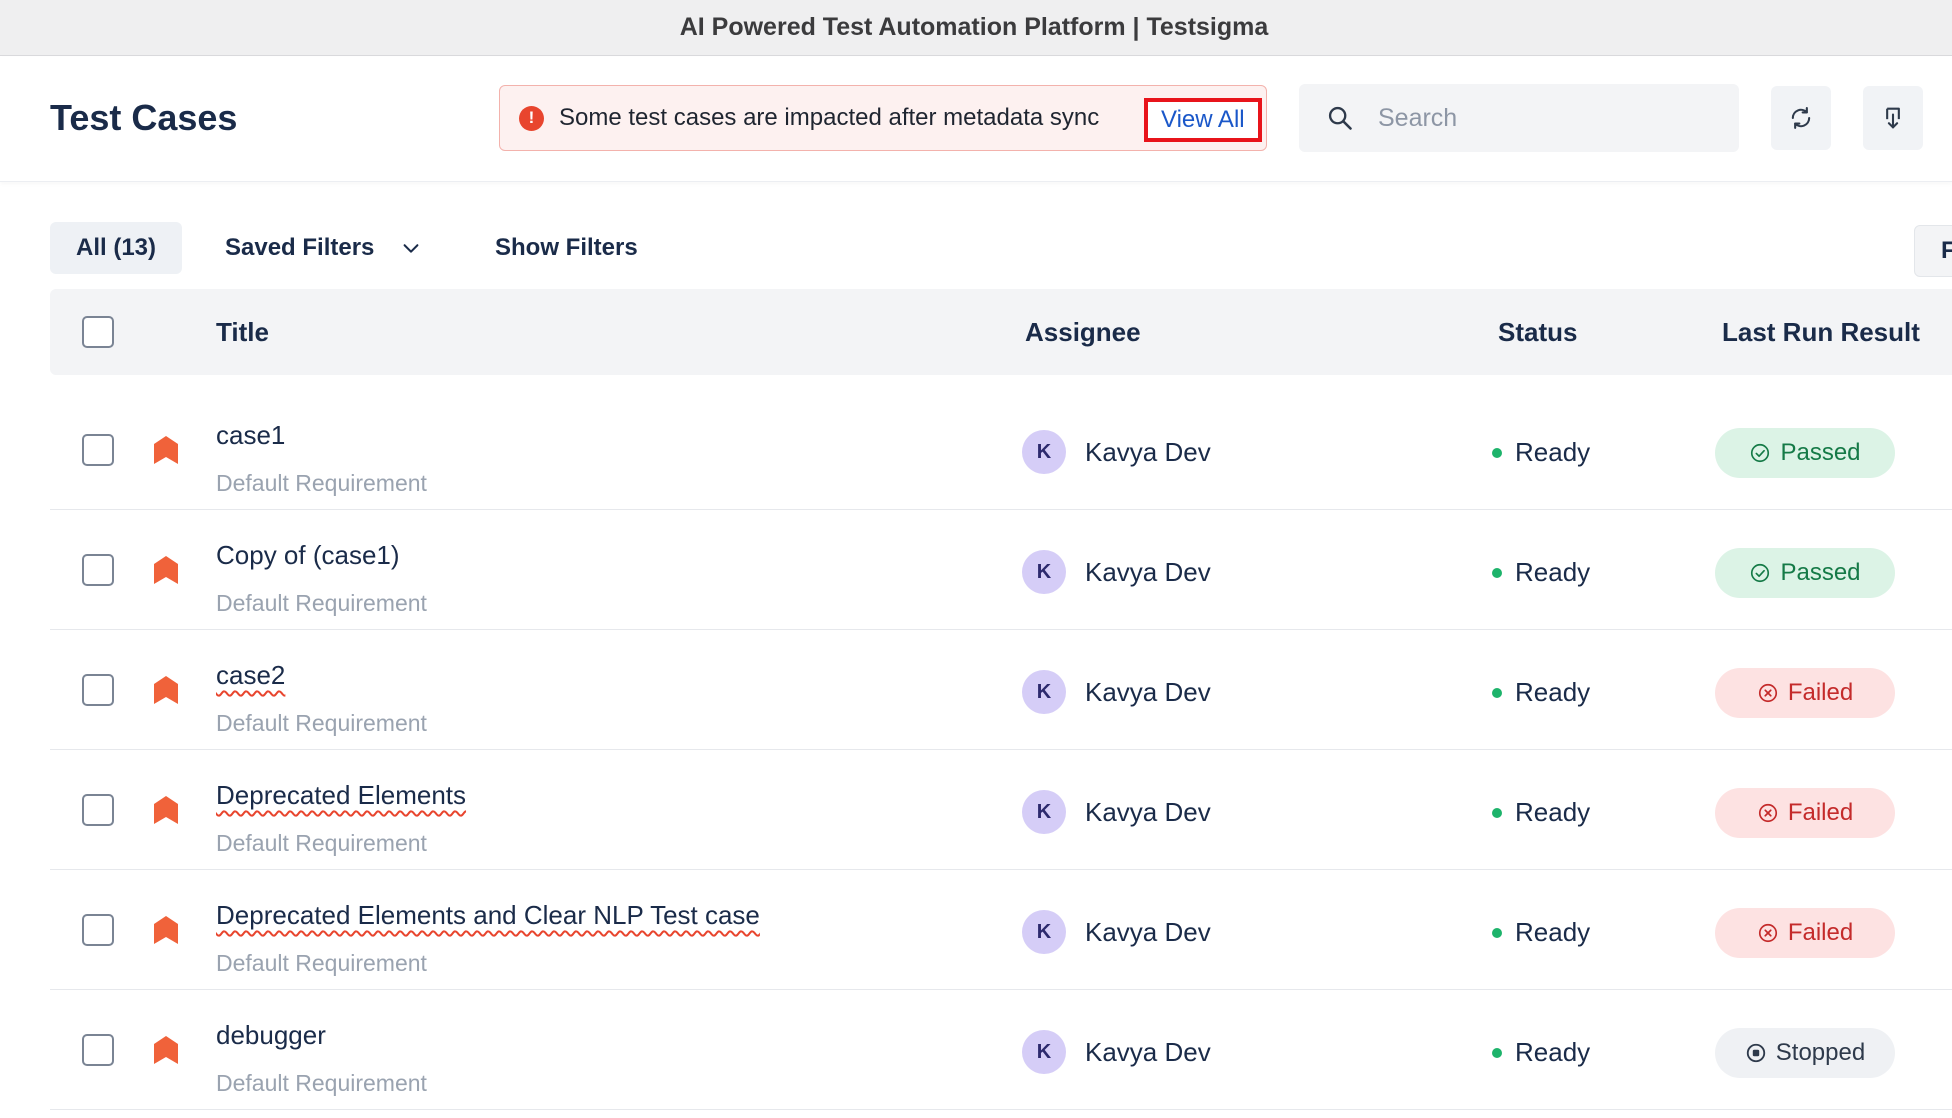 This screenshot has width=1952, height=1118. What do you see at coordinates (300, 247) in the screenshot?
I see `saved-filters-label: Saved Filters` at bounding box center [300, 247].